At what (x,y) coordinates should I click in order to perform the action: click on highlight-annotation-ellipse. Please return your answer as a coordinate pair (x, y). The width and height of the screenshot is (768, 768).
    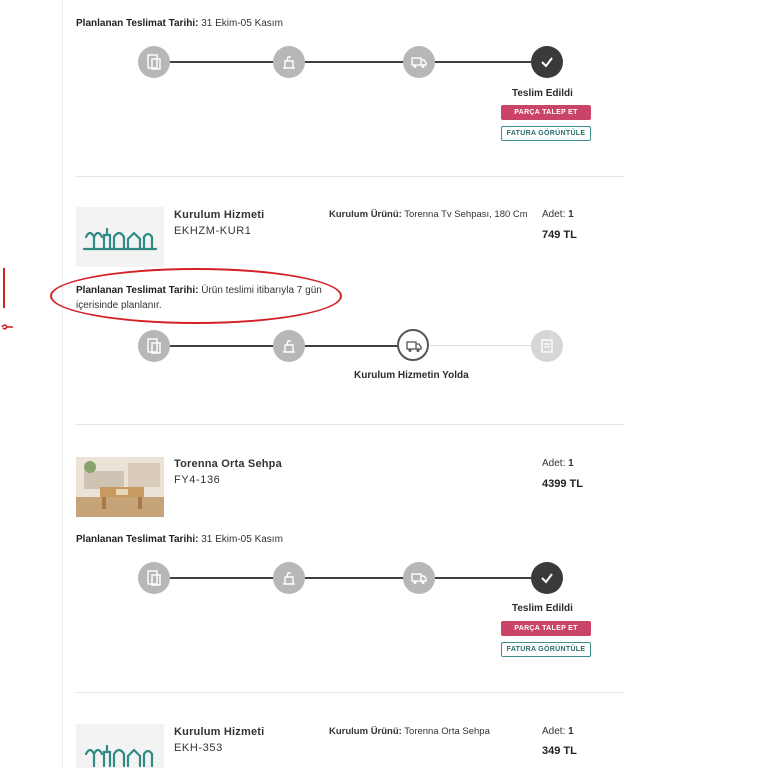
    Looking at the image, I should click on (196, 296).